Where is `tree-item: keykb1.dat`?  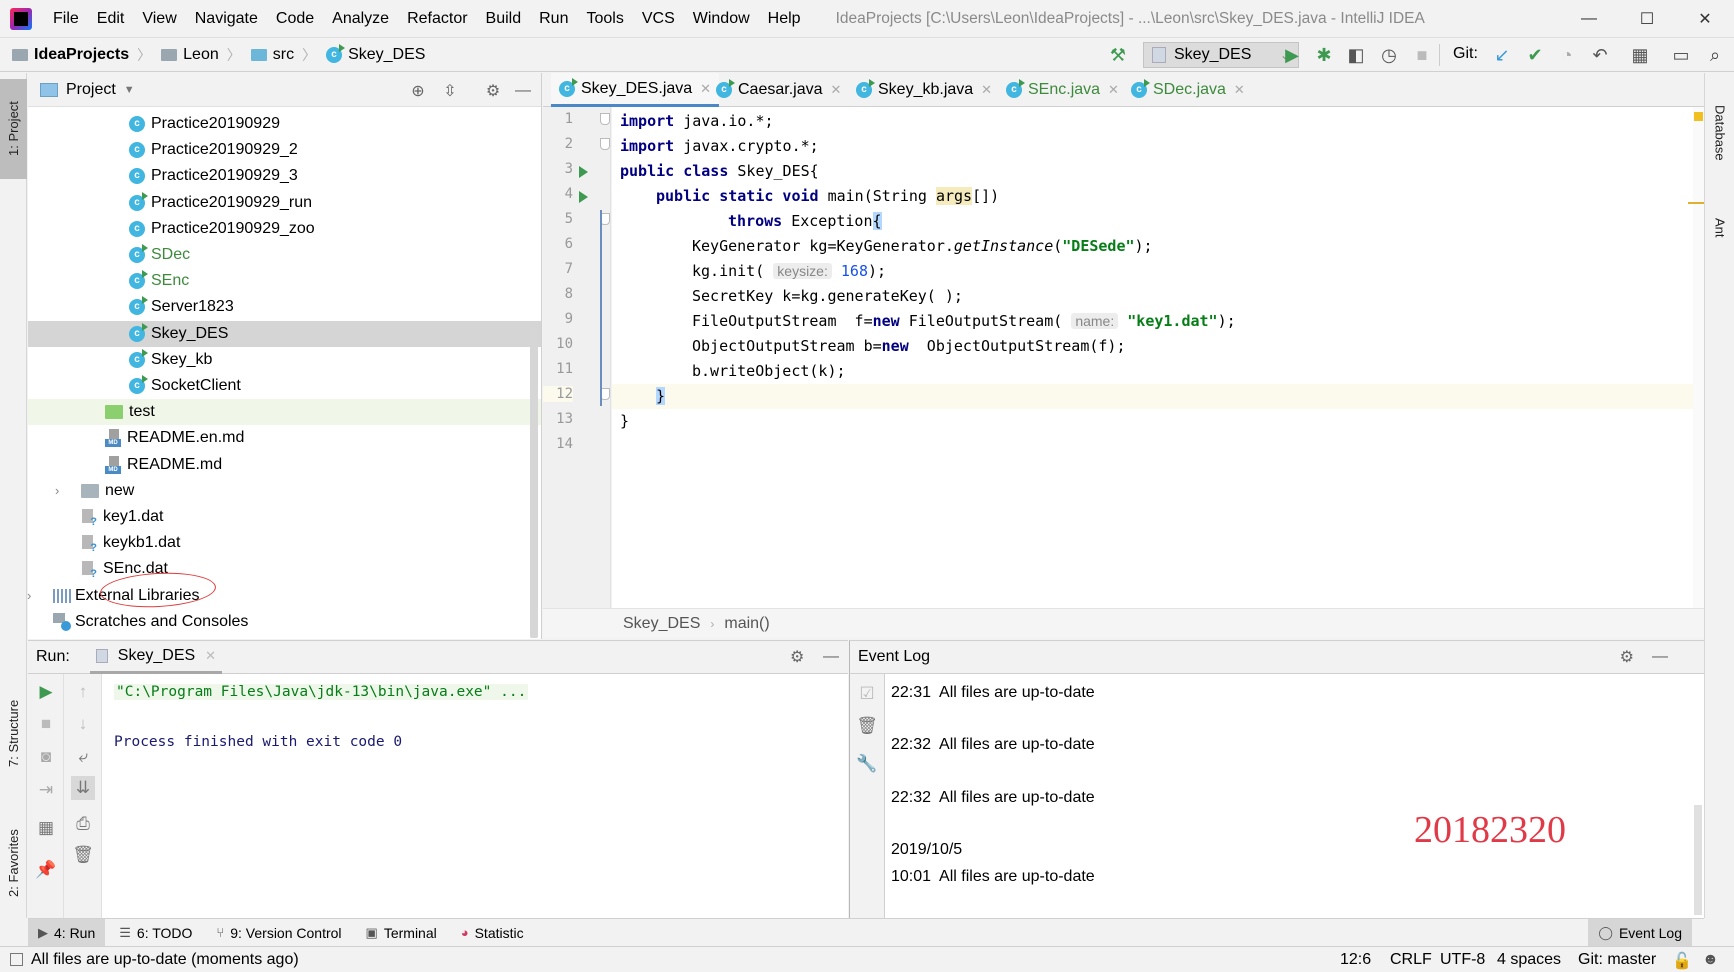 tree-item: keykb1.dat is located at coordinates (284, 543).